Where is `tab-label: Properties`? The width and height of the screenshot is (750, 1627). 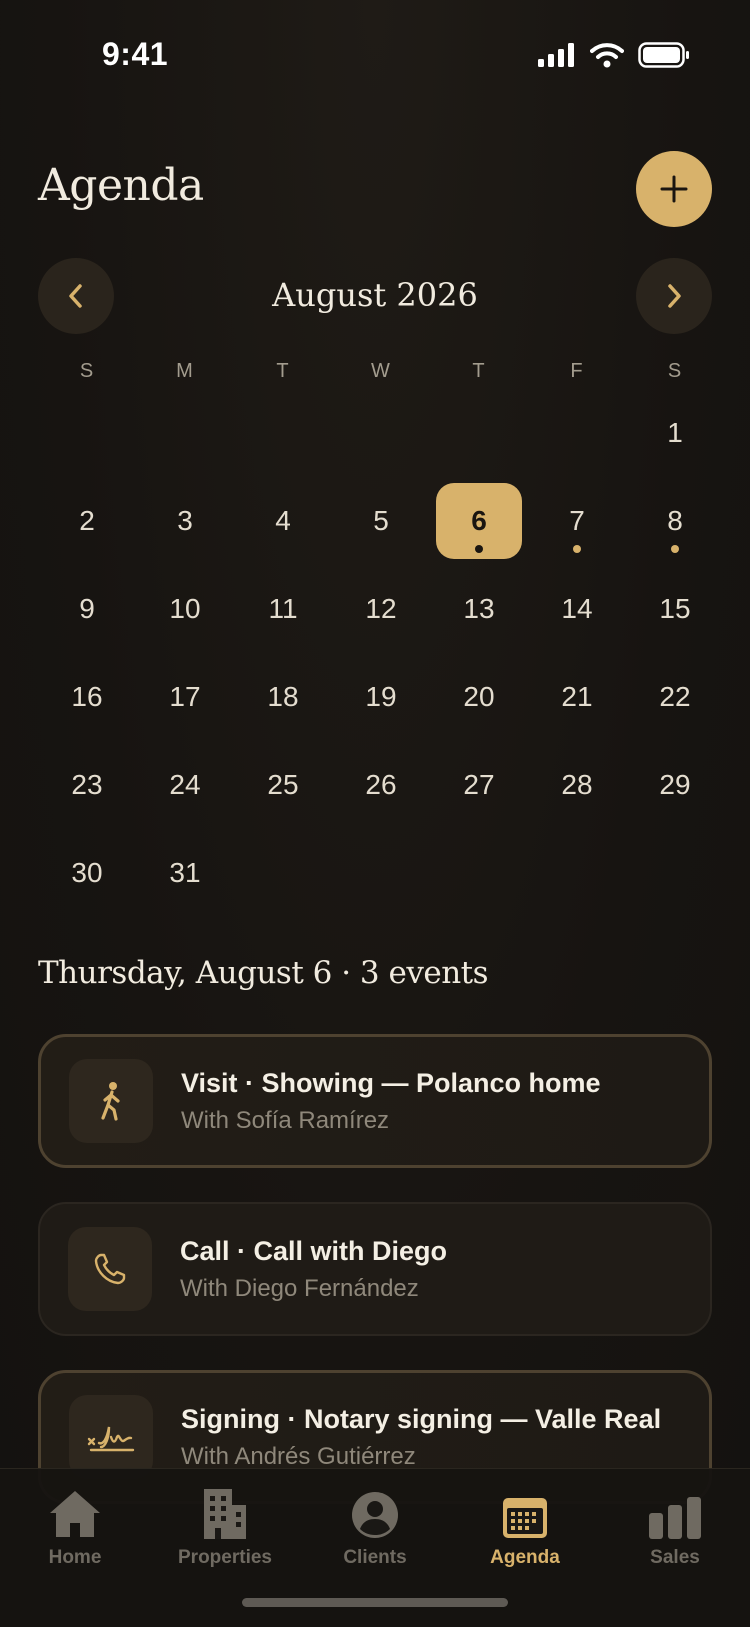 tab-label: Properties is located at coordinates (225, 1557).